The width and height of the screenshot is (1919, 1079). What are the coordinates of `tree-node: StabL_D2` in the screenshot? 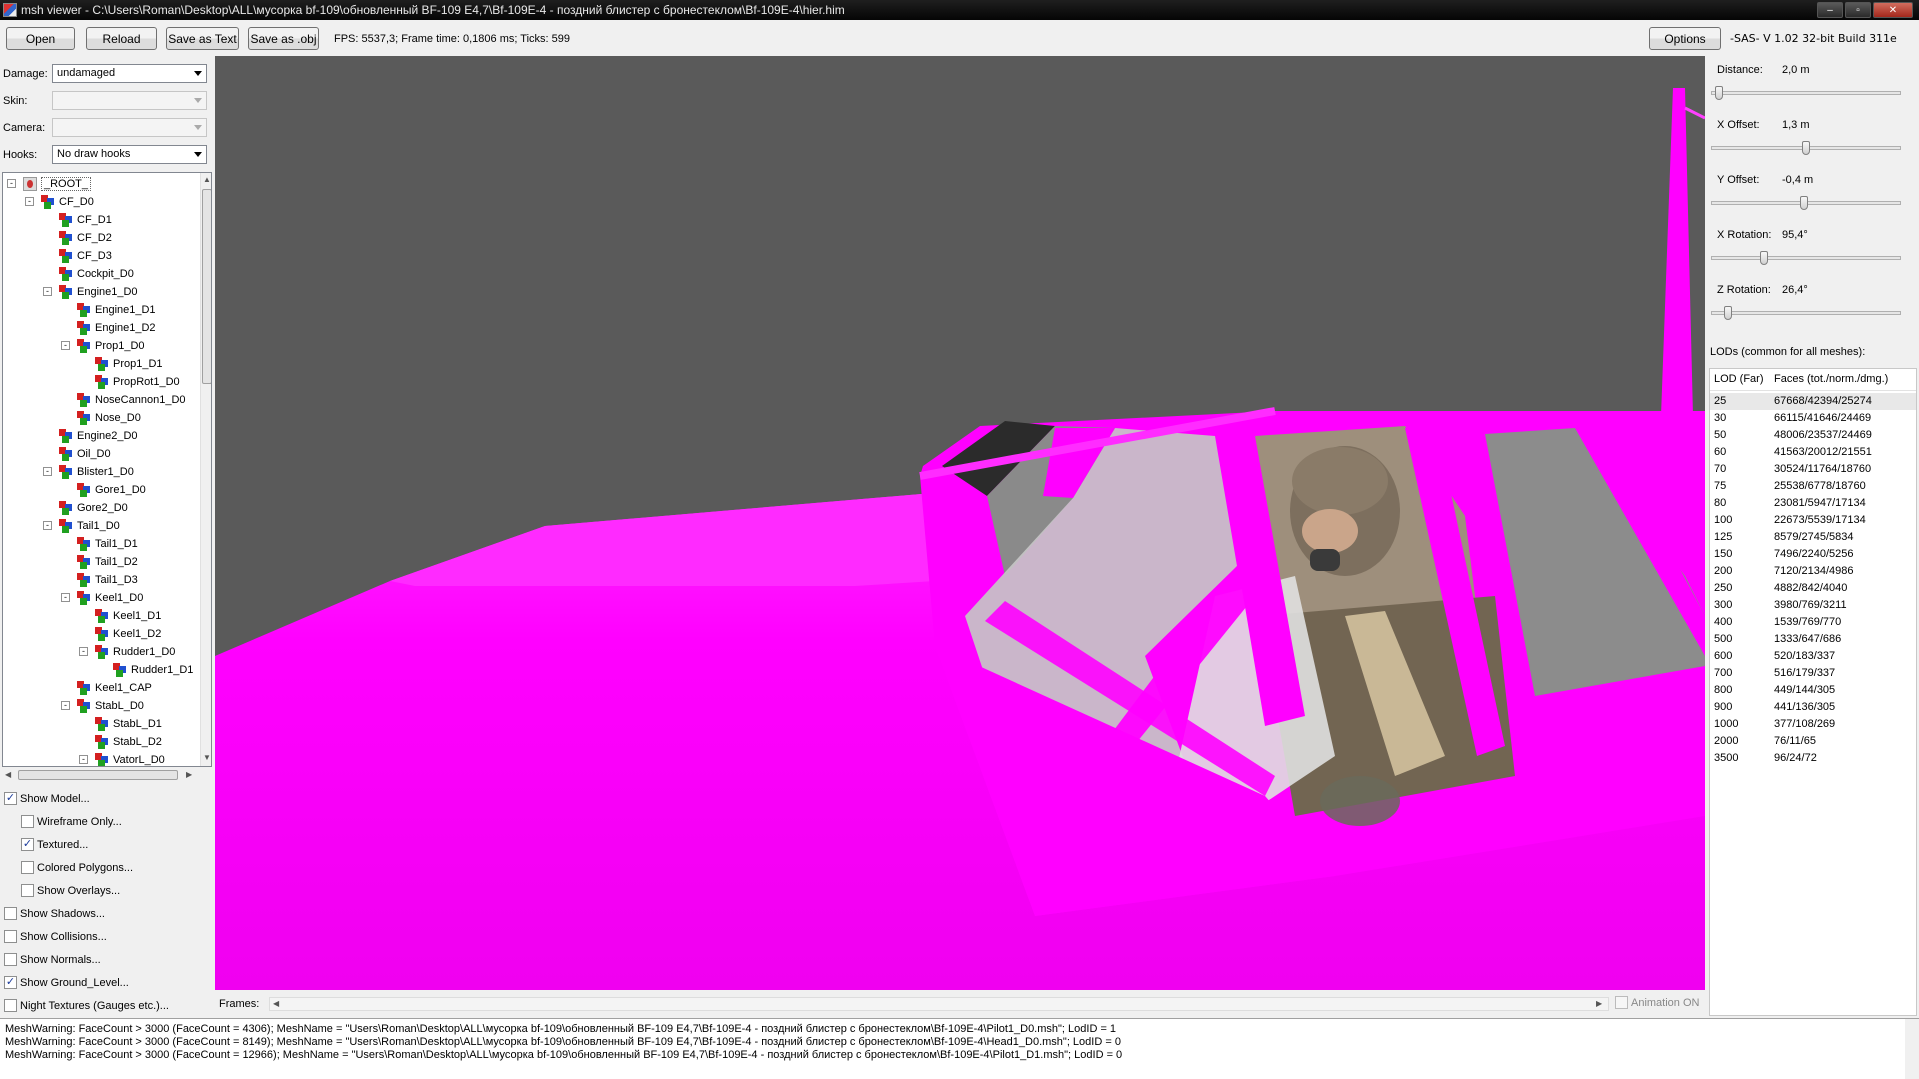 It's located at (128, 742).